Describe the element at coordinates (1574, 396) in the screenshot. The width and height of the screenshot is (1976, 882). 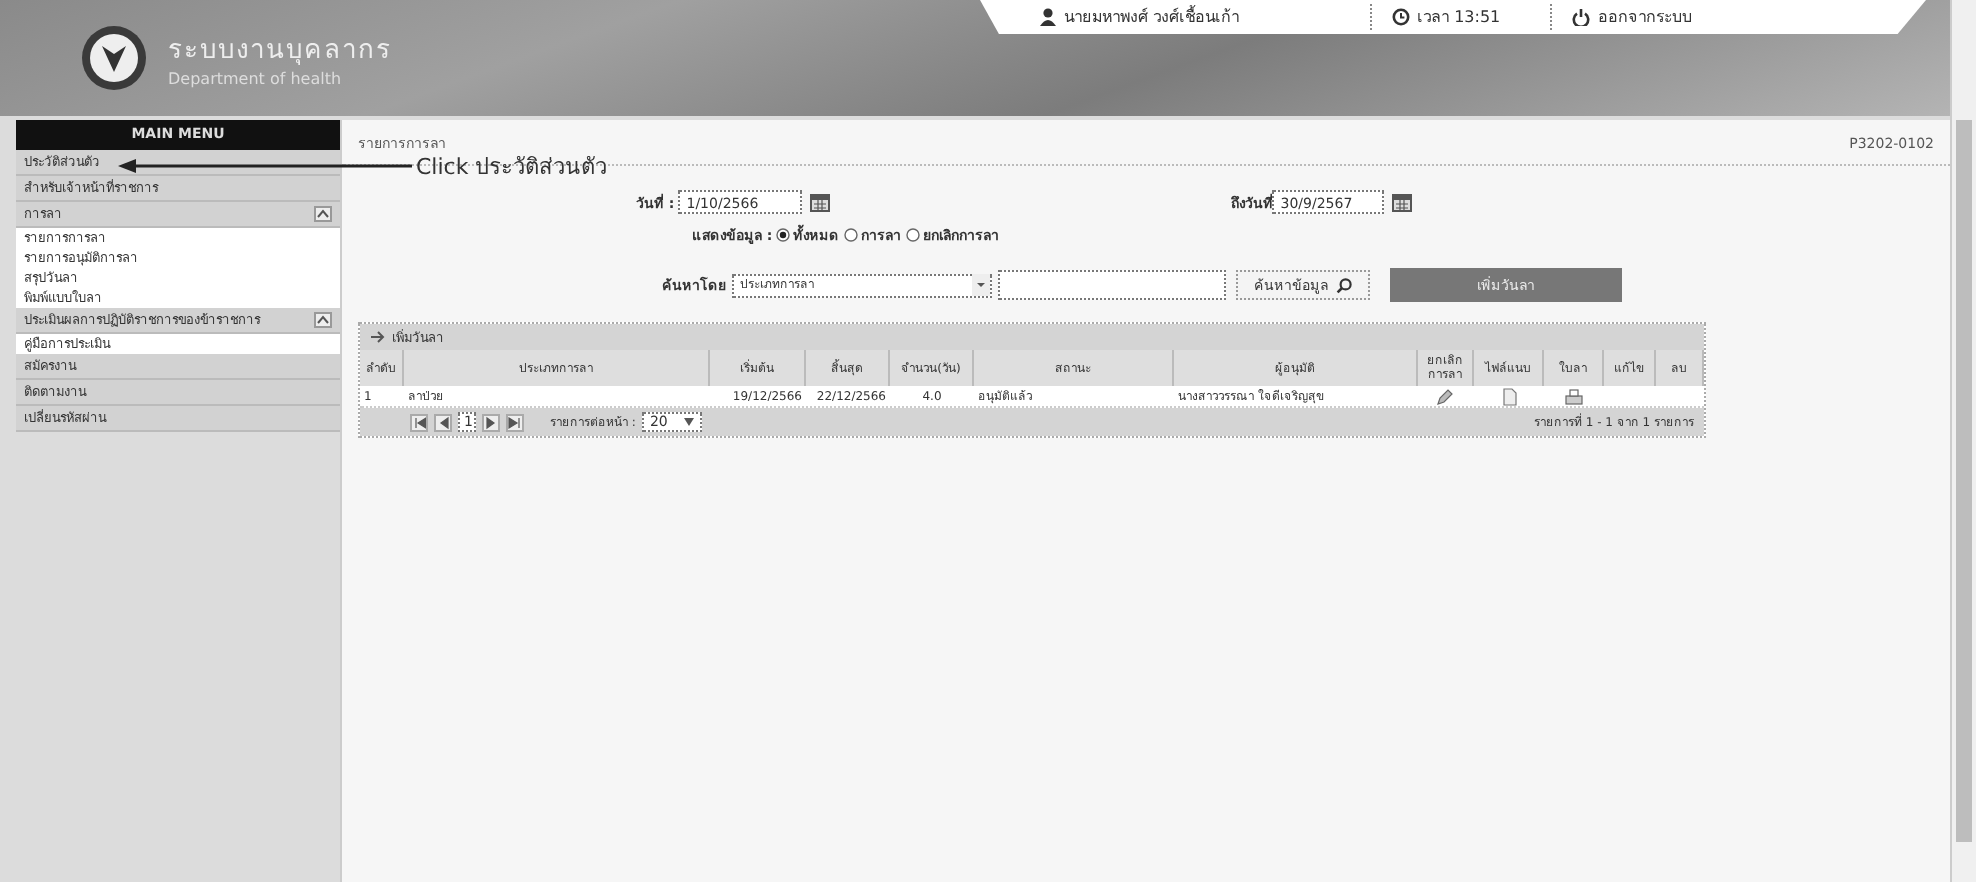
I see `printer-icon` at that location.